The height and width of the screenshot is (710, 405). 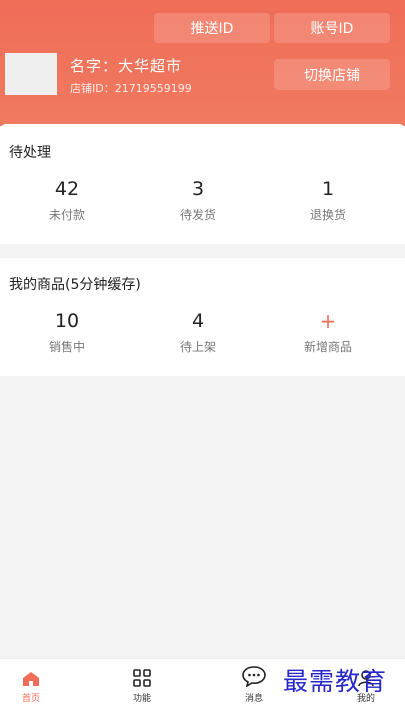 I want to click on tab-messages: 消息, so click(x=254, y=683).